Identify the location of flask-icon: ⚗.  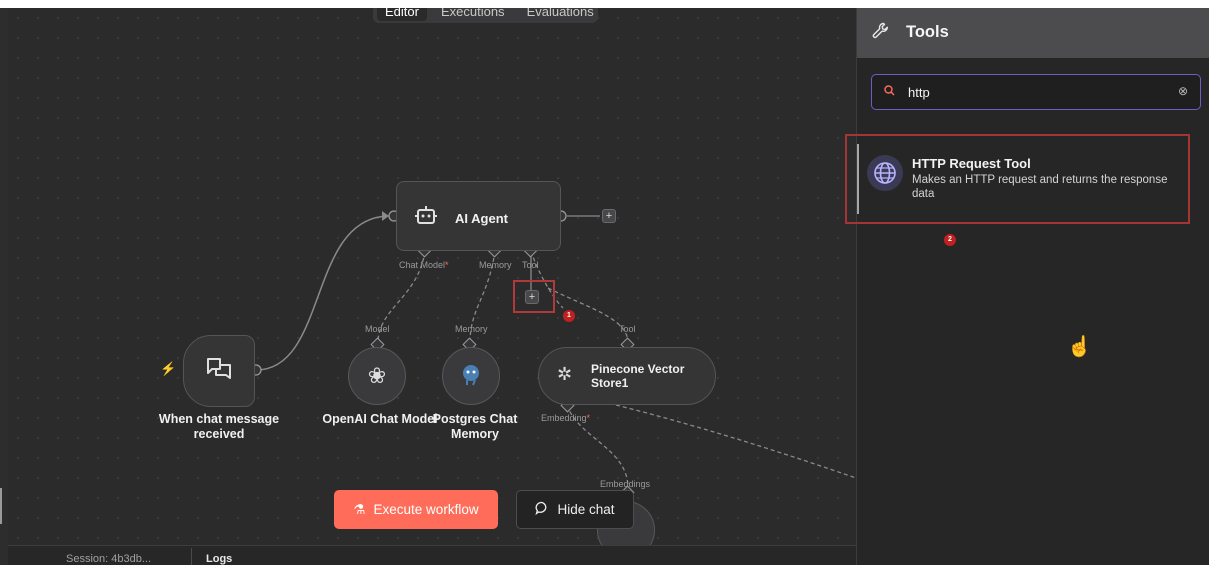
(359, 509).